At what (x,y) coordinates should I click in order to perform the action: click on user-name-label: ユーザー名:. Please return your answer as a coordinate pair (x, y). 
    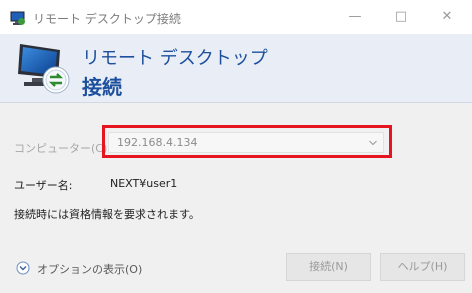
    Looking at the image, I should click on (43, 185).